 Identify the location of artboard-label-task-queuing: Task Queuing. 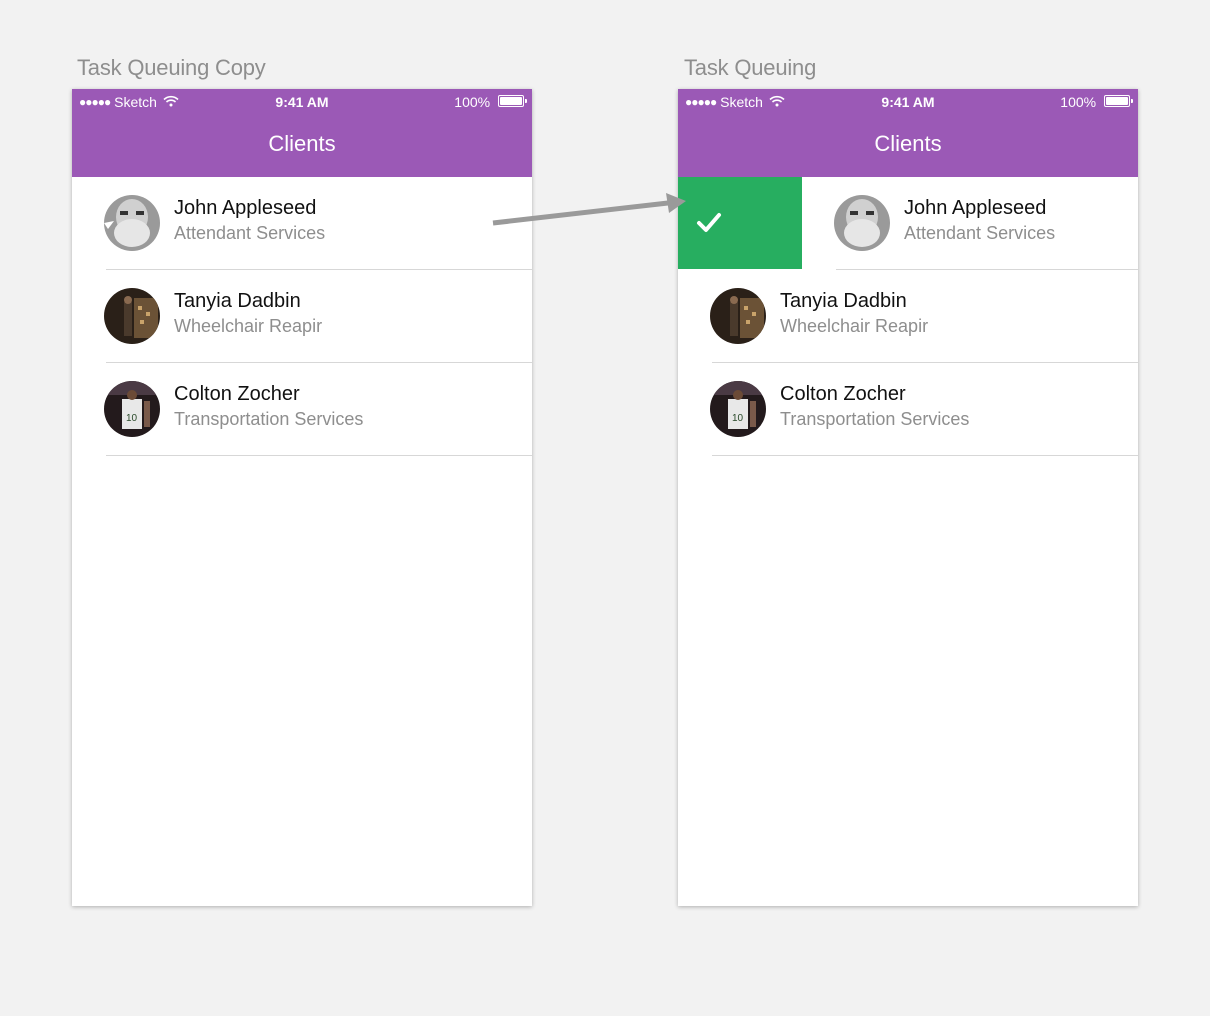
(750, 67).